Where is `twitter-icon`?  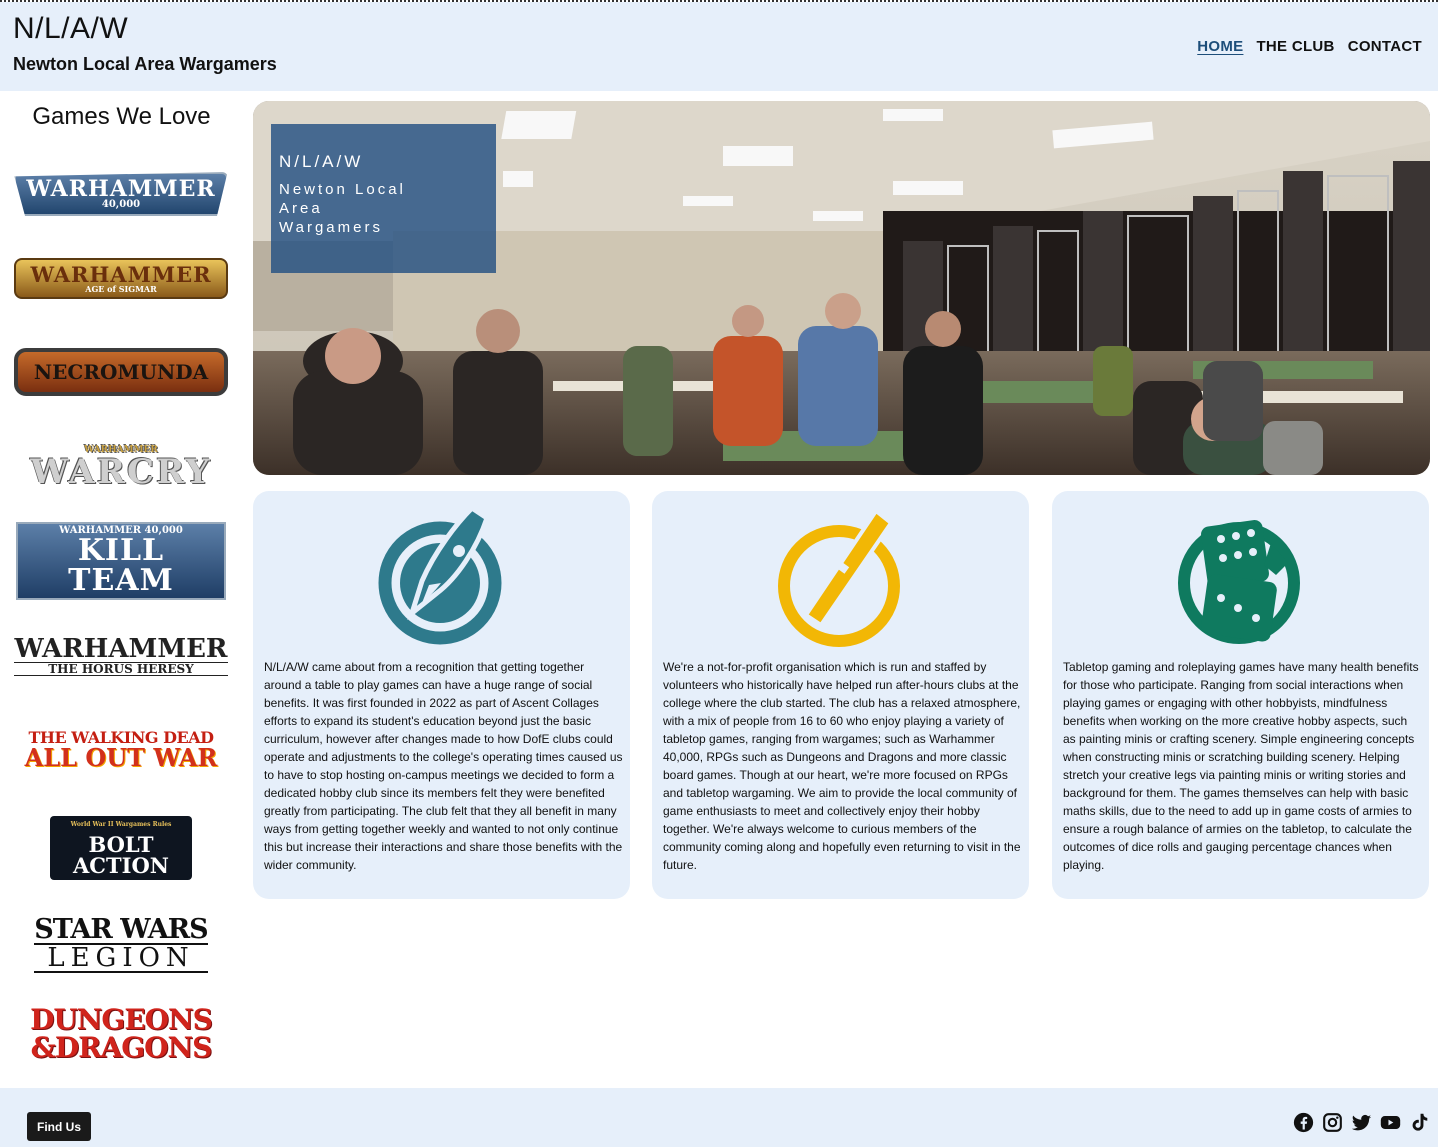
twitter-icon is located at coordinates (1361, 1122).